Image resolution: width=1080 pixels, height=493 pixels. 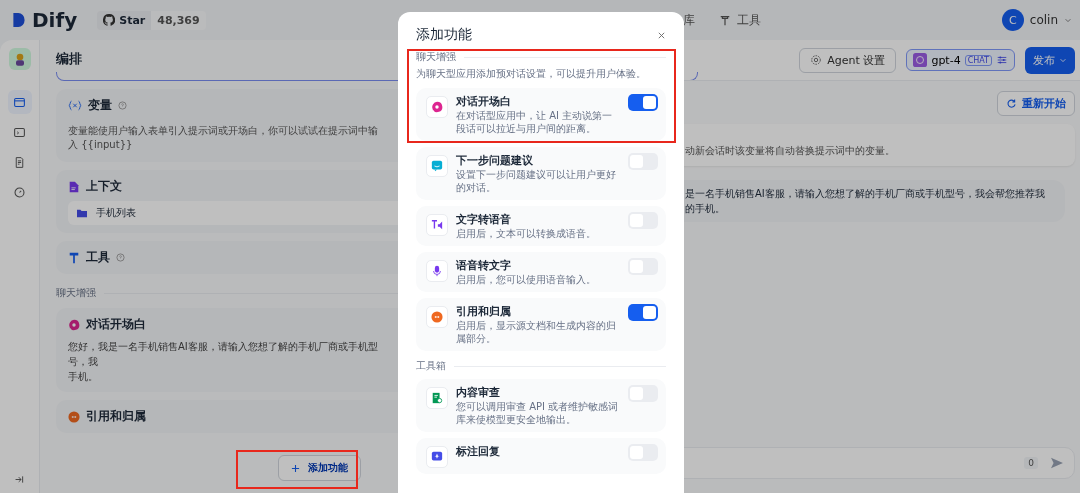 What do you see at coordinates (689, 20) in the screenshot?
I see `nav-link: 库` at bounding box center [689, 20].